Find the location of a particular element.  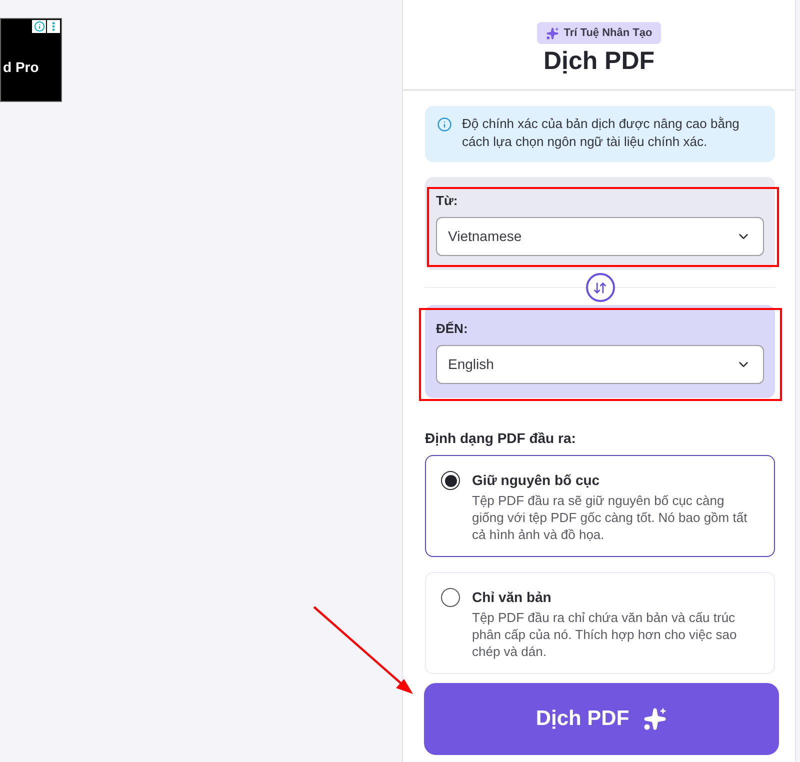

format-option: Chỉ văn bản Tệp PDF đầu ra chỉ chứa văn bản và cấu trúc phân cấp của nó. Thích hợp hơn cho việc sao chép và dán. is located at coordinates (600, 623).